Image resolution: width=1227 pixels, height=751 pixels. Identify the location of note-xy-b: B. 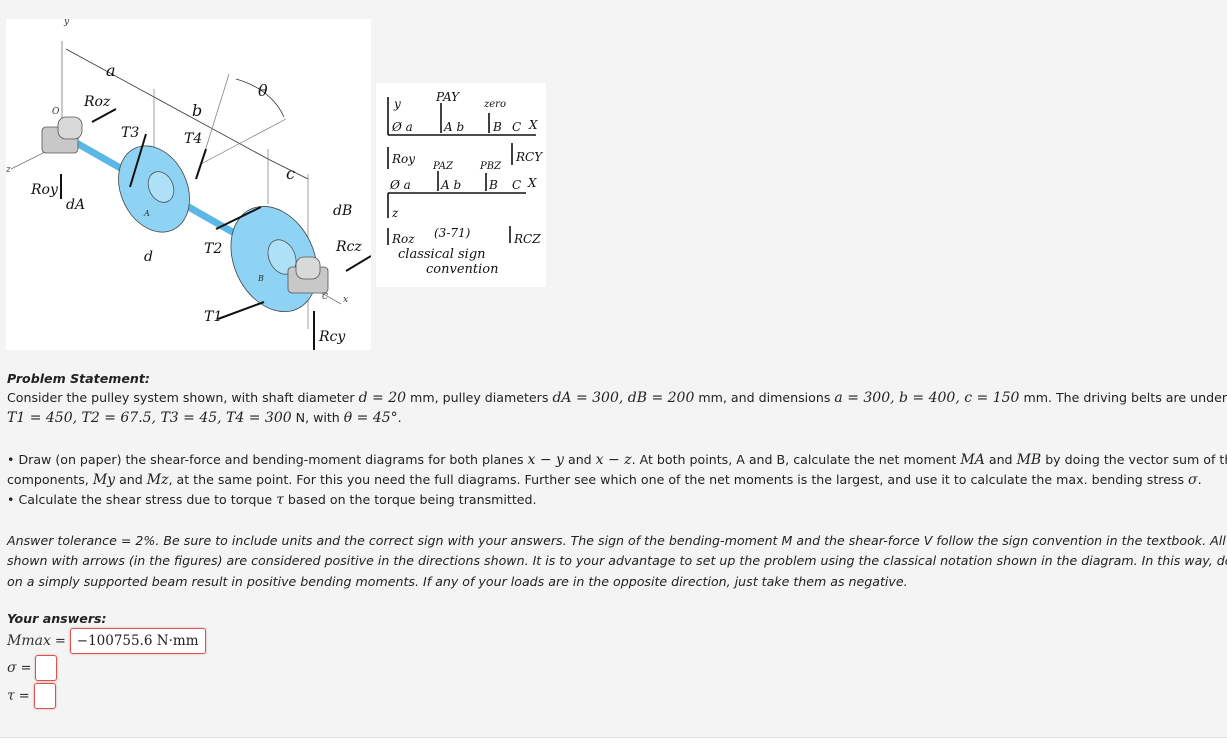
(497, 127).